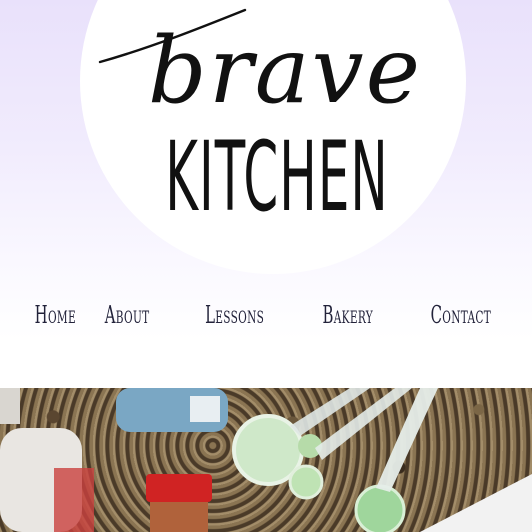  I want to click on logo-word-brave: brave, so click(285, 70).